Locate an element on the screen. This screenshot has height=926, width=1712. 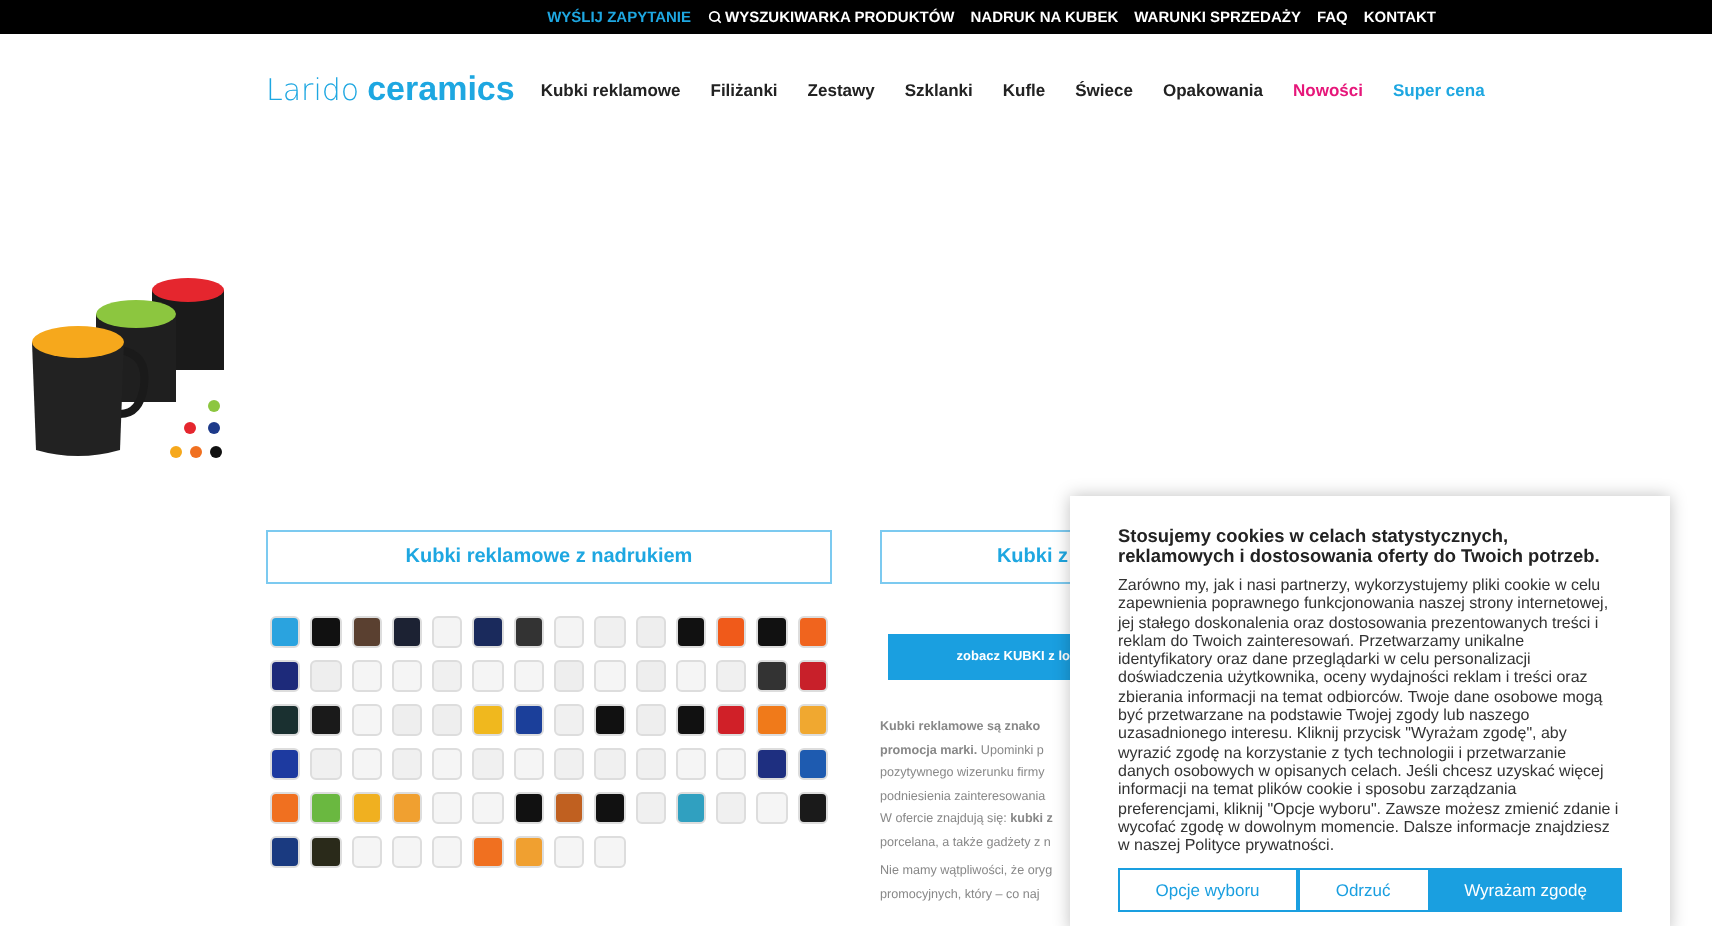
nav-link: Zestawy is located at coordinates (841, 90).